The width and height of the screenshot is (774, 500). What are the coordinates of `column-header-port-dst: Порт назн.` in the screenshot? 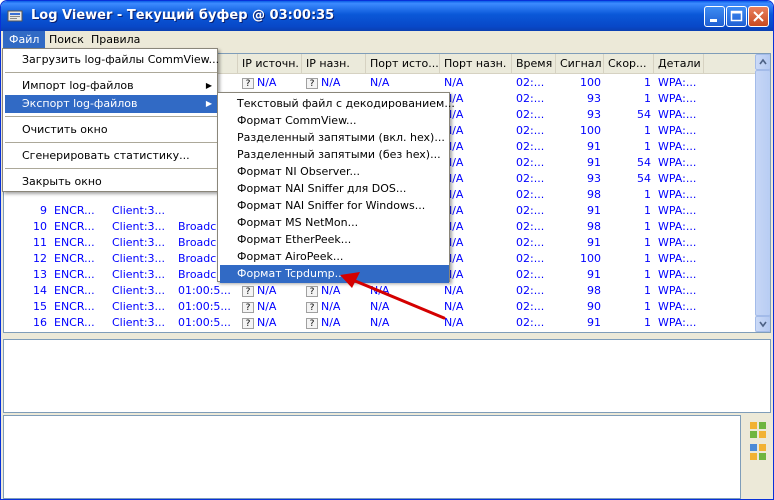 It's located at (476, 64).